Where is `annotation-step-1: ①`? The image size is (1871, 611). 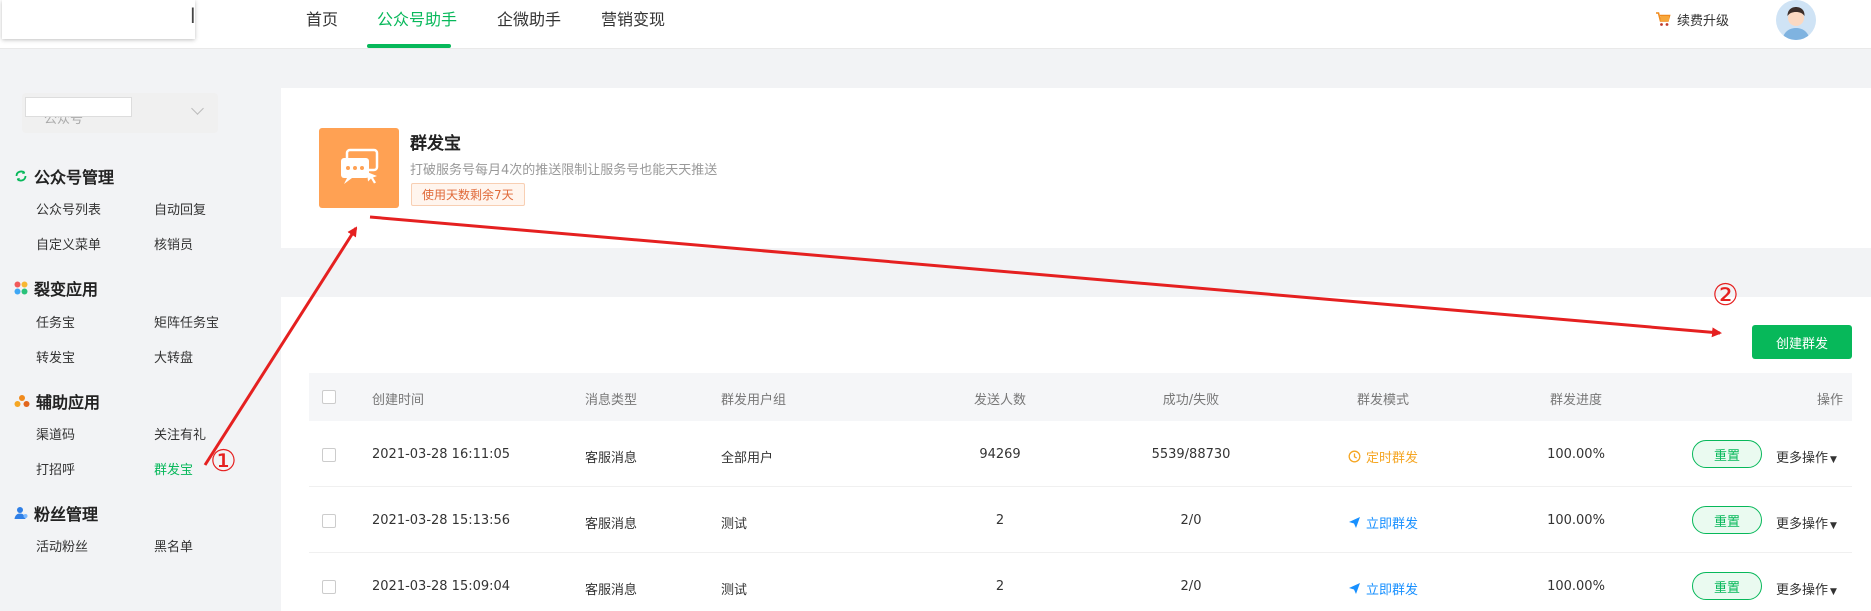
annotation-step-1: ① is located at coordinates (223, 461).